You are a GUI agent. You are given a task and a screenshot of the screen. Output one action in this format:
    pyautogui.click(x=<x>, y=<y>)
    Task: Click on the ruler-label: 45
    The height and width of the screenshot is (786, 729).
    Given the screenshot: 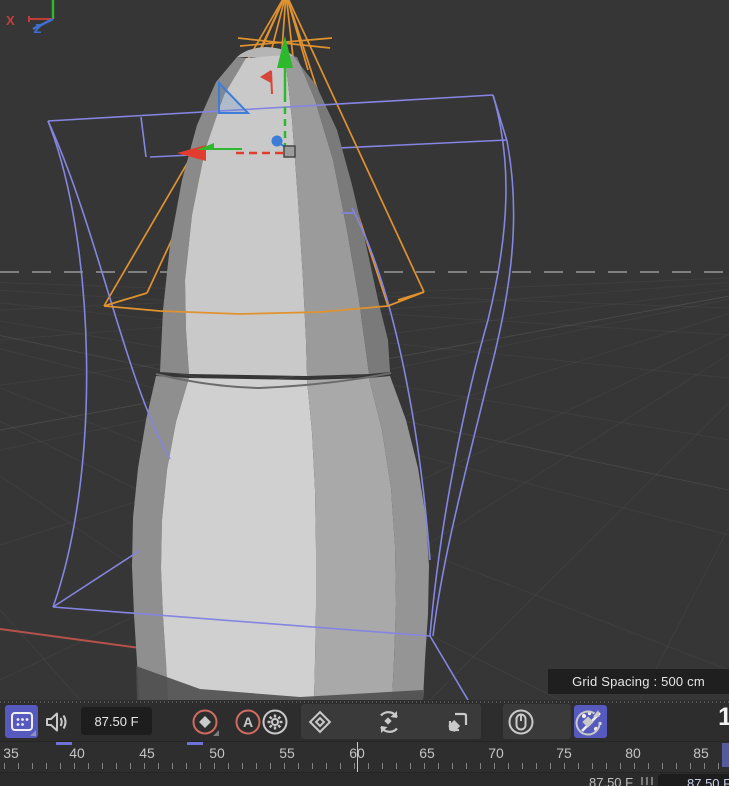 What is the action you would take?
    pyautogui.click(x=147, y=753)
    